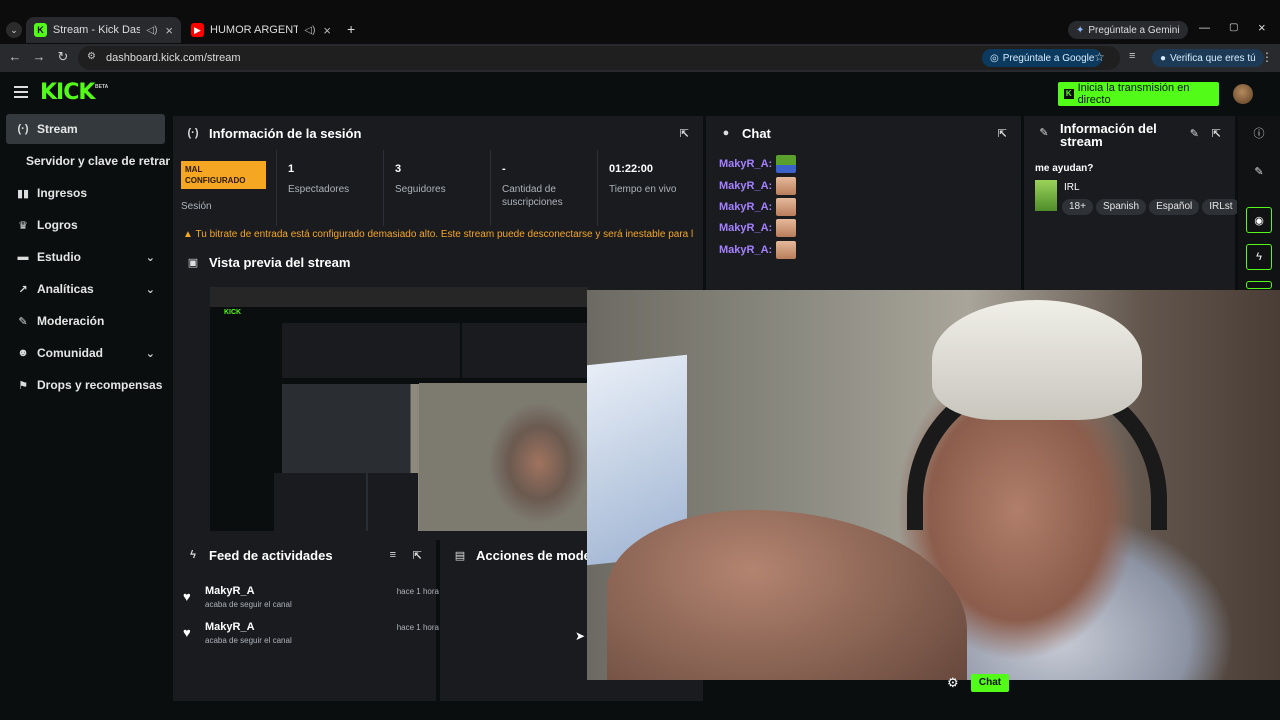 Image resolution: width=1280 pixels, height=720 pixels. I want to click on cap-shape, so click(1037, 360).